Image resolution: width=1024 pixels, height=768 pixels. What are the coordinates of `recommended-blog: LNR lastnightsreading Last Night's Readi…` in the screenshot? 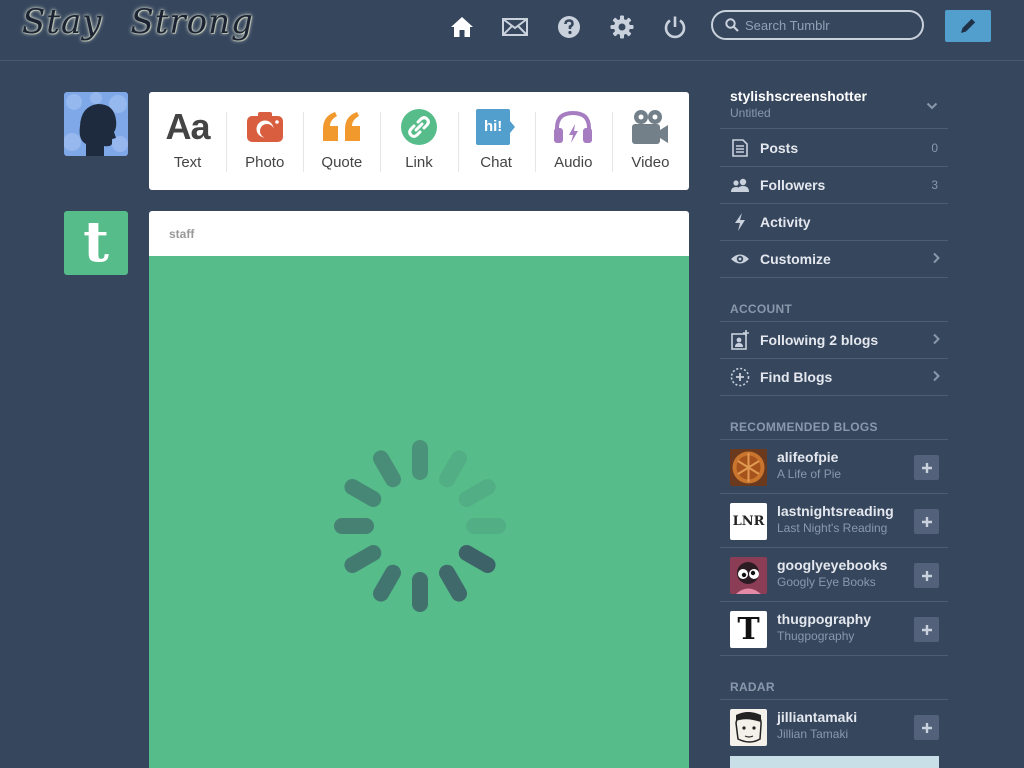 It's located at (834, 521).